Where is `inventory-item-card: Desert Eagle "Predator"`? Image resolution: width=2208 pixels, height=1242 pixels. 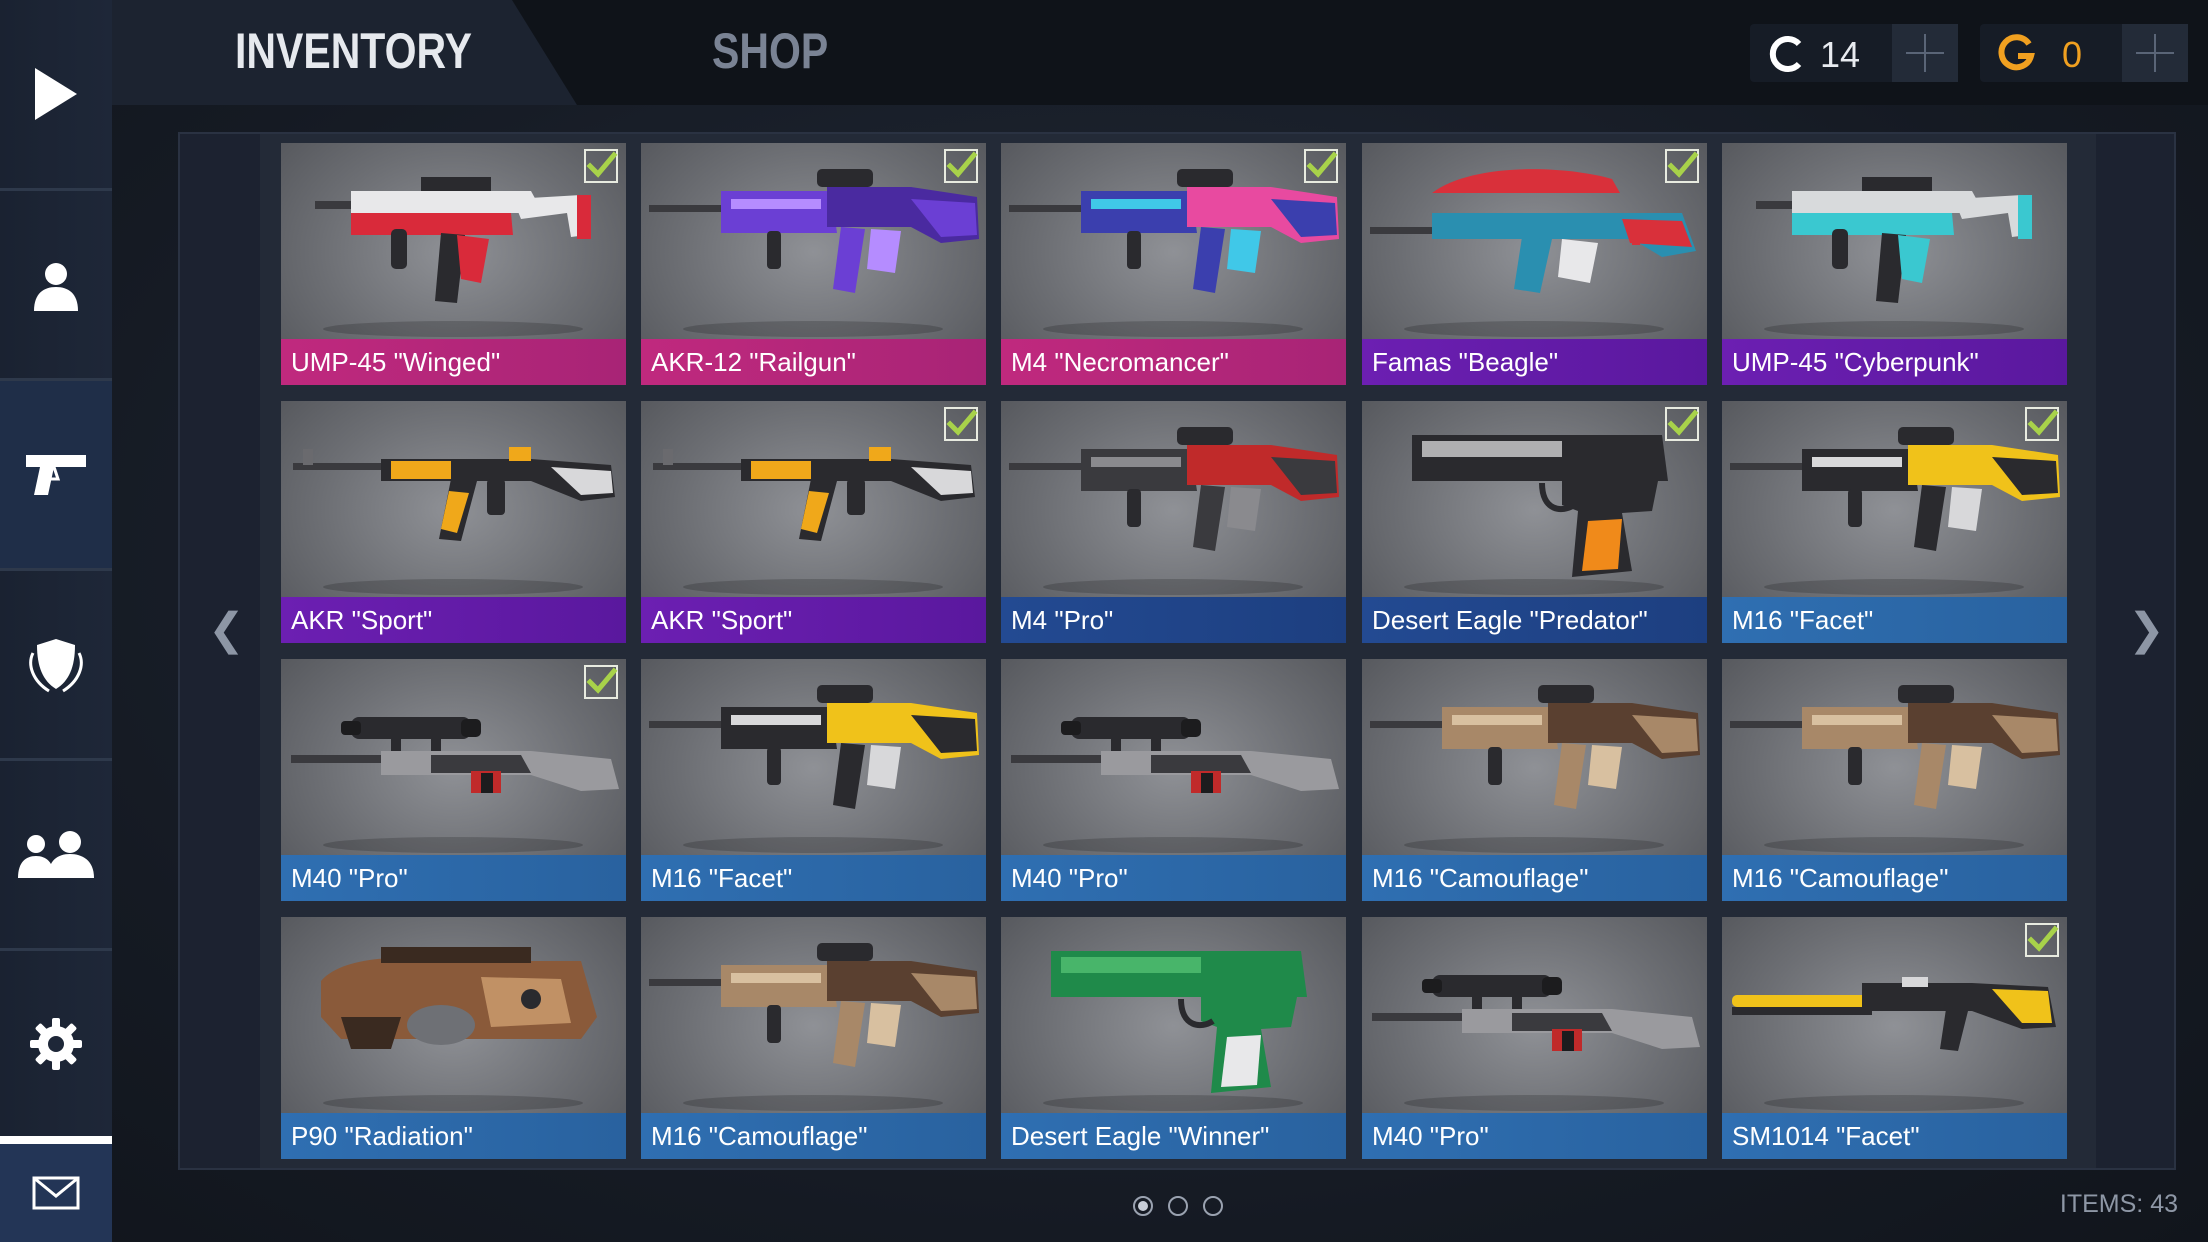 inventory-item-card: Desert Eagle "Predator" is located at coordinates (1534, 522).